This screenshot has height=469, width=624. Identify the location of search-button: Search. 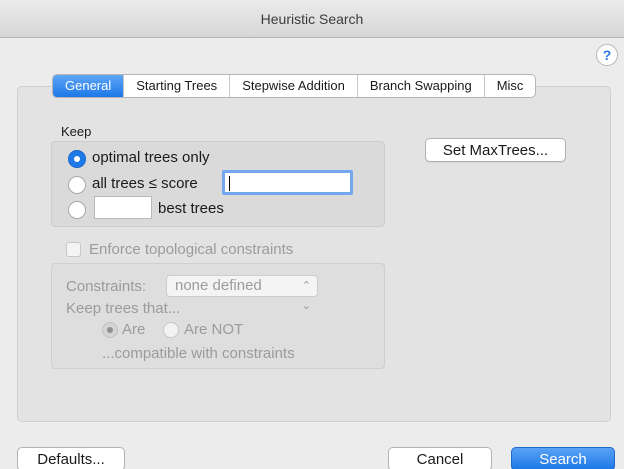
(563, 458).